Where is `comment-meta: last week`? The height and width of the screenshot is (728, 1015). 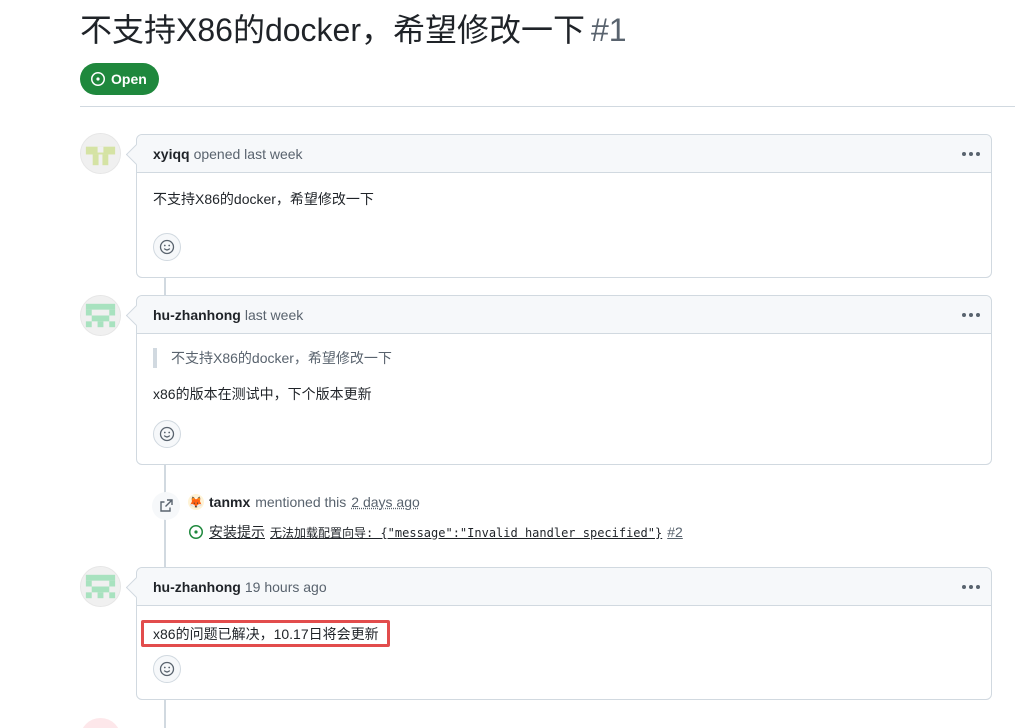
comment-meta: last week is located at coordinates (274, 315).